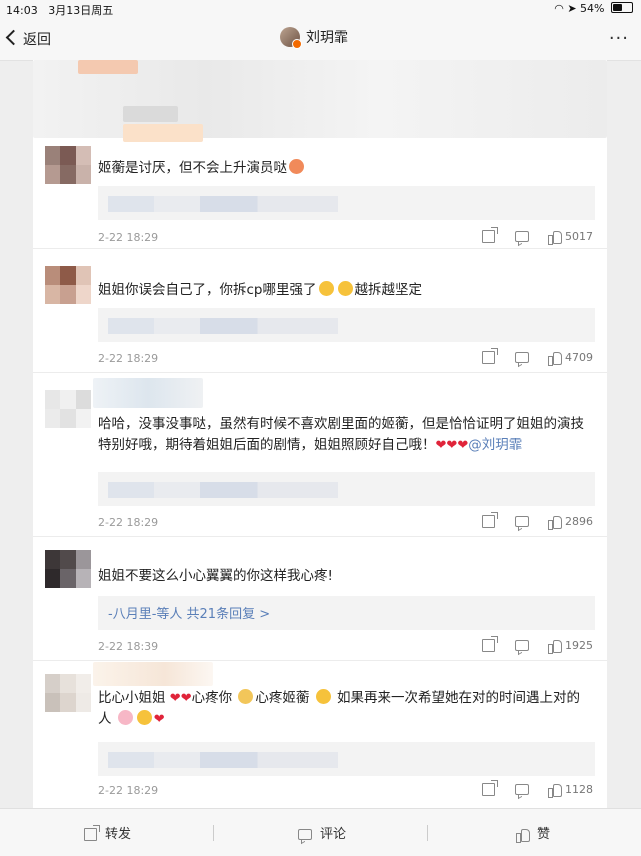 This screenshot has width=641, height=856. I want to click on comment-text: 姬蘅是讨厌，但不会上升演员哒, so click(192, 168).